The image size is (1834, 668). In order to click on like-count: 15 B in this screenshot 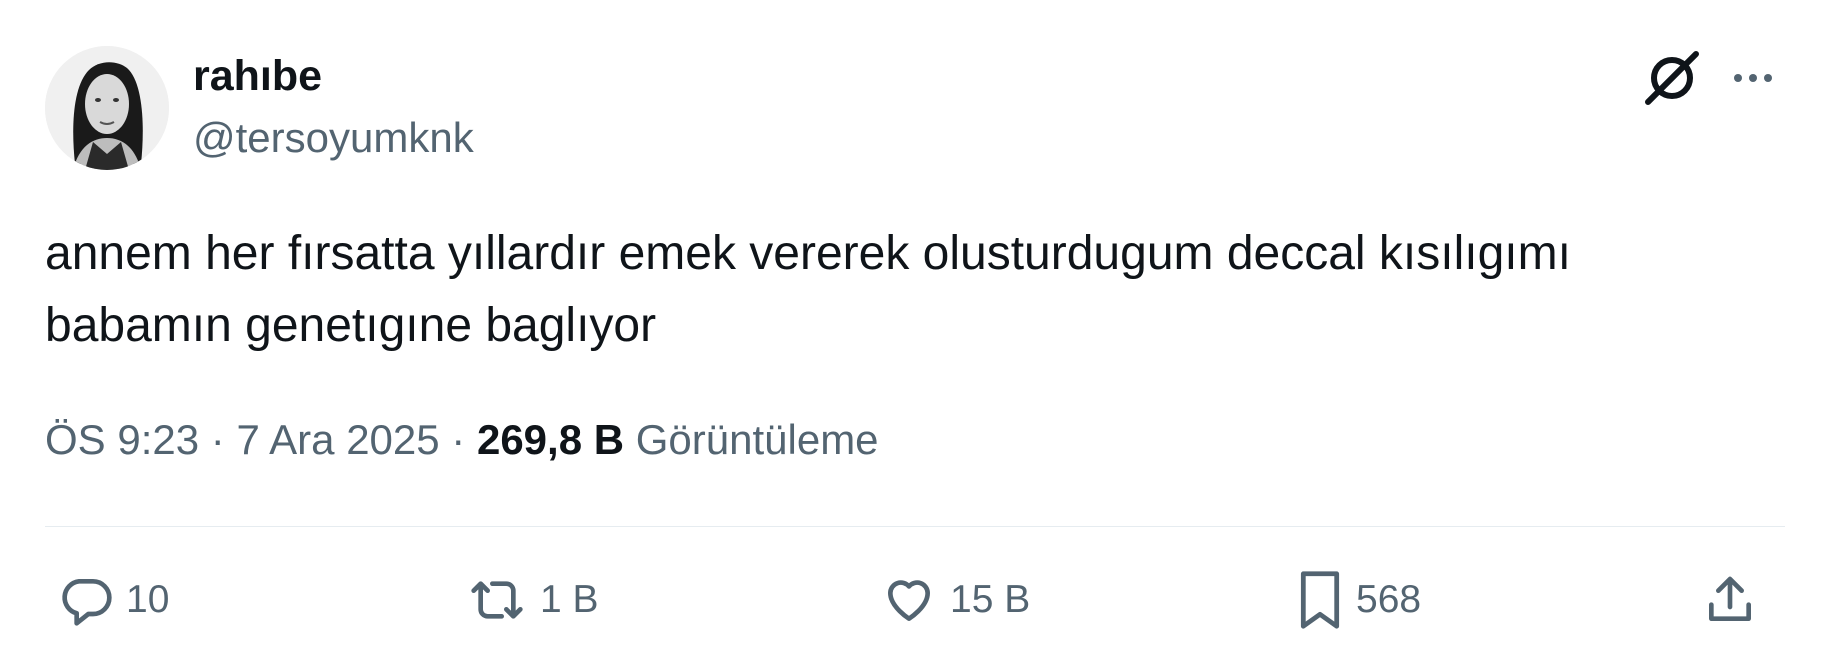, I will do `click(990, 599)`.